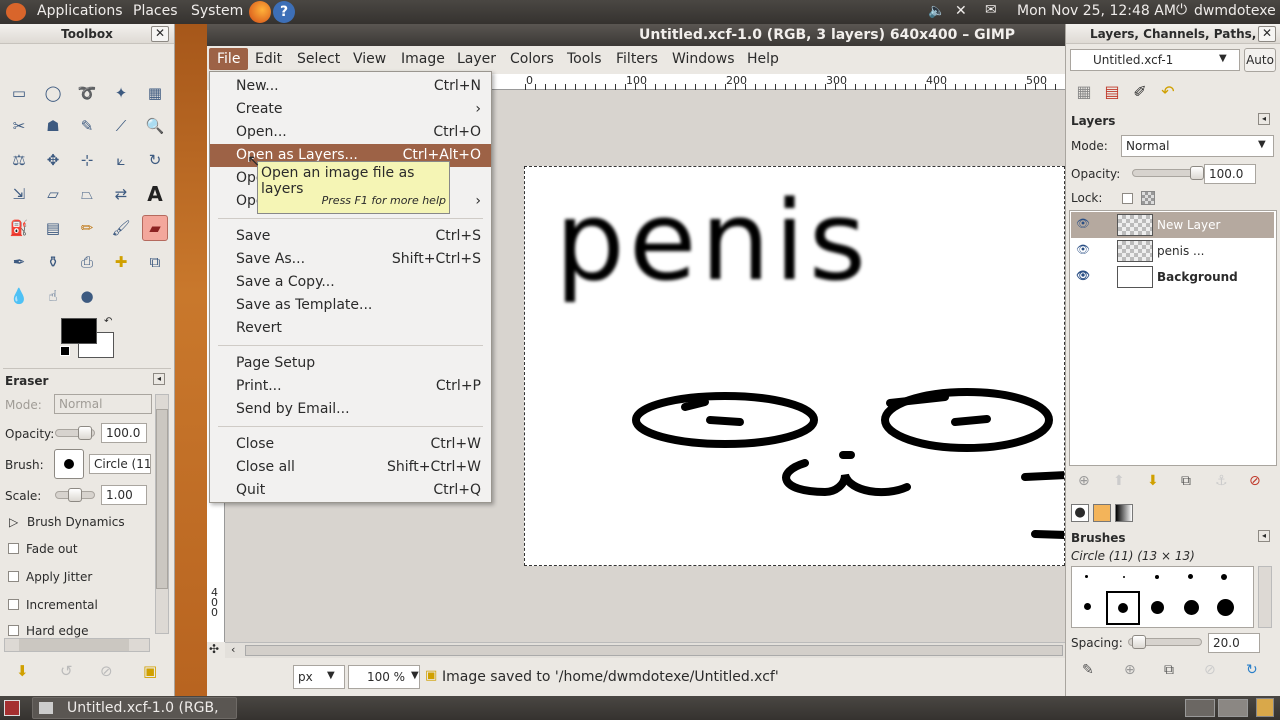 The image size is (1280, 720). I want to click on color-picker-icon: ⟋, so click(121, 126).